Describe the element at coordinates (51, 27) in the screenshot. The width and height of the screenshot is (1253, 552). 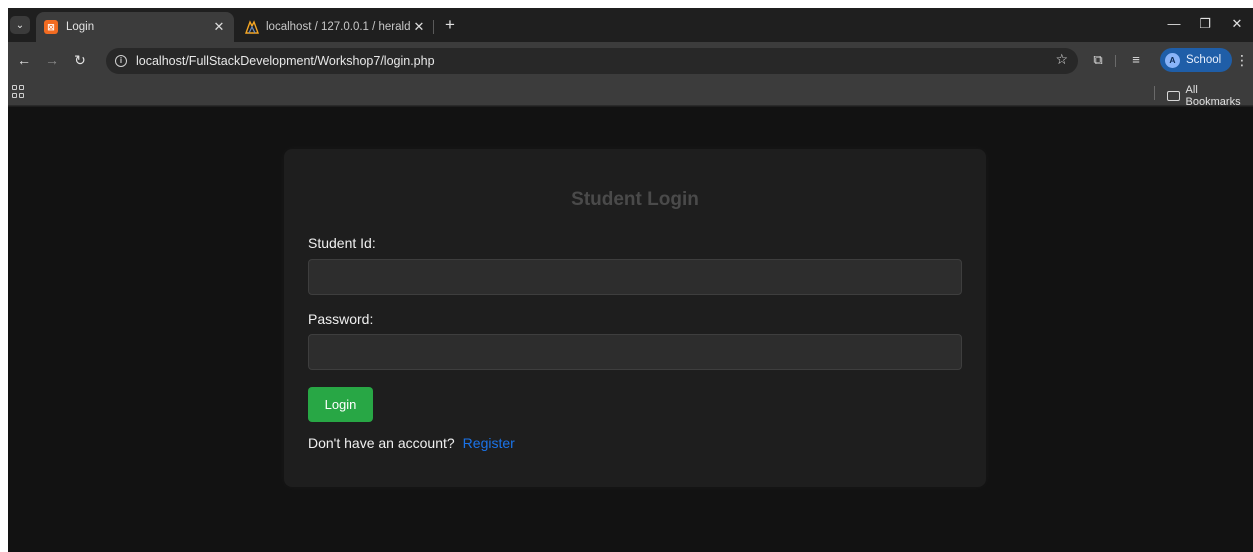
I see `xampp-icon: ⊠` at that location.